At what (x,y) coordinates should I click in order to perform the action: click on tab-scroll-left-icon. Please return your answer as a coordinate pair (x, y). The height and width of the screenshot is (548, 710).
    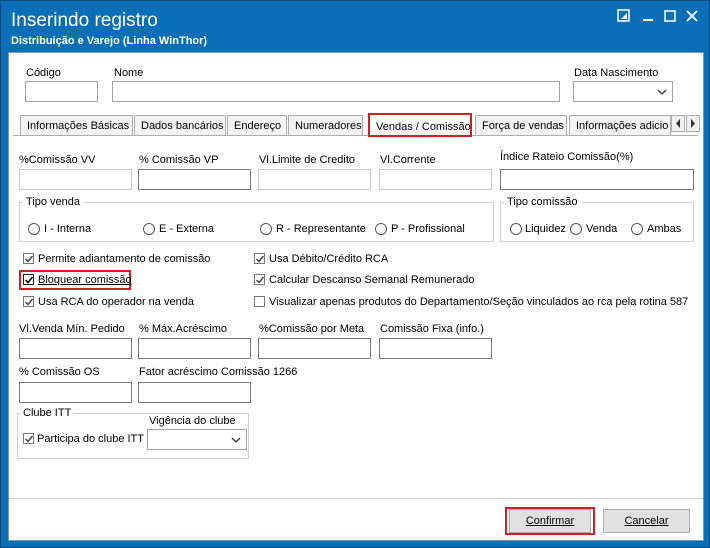
    Looking at the image, I should click on (678, 123).